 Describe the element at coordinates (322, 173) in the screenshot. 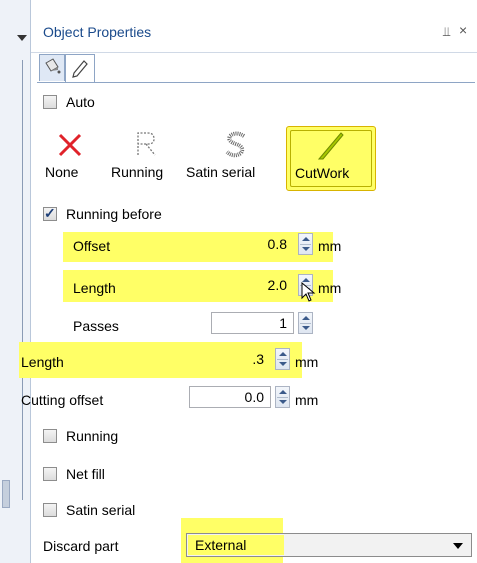

I see `type-cutwork-label: CutWork` at that location.